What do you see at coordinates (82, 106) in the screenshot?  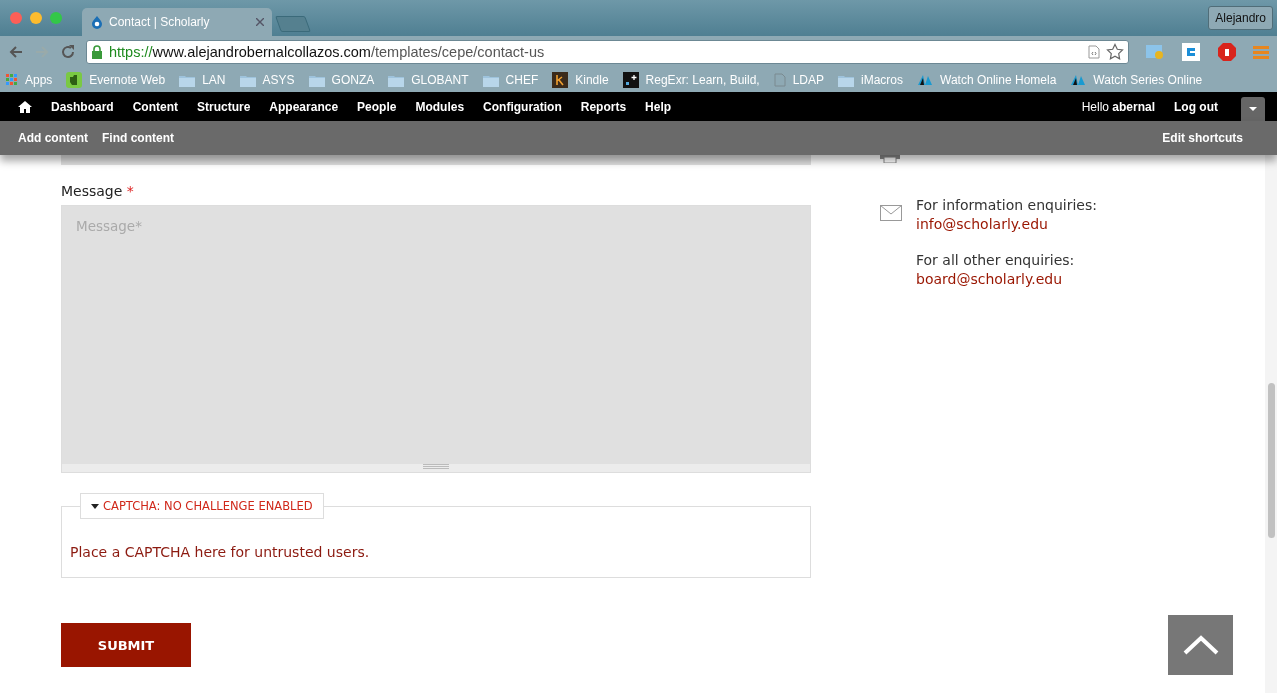 I see `admin-menu-link: Dashboard` at bounding box center [82, 106].